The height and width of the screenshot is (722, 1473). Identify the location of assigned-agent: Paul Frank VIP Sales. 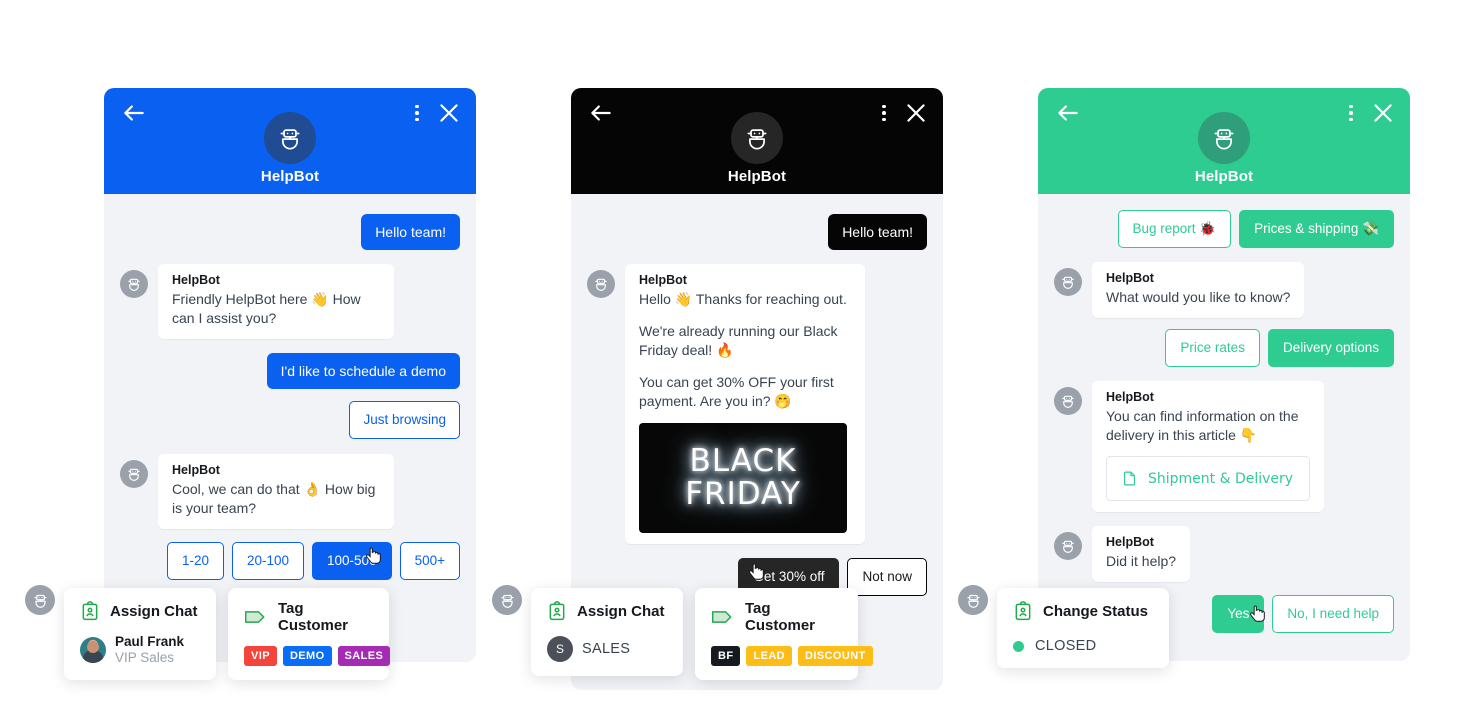
(140, 650).